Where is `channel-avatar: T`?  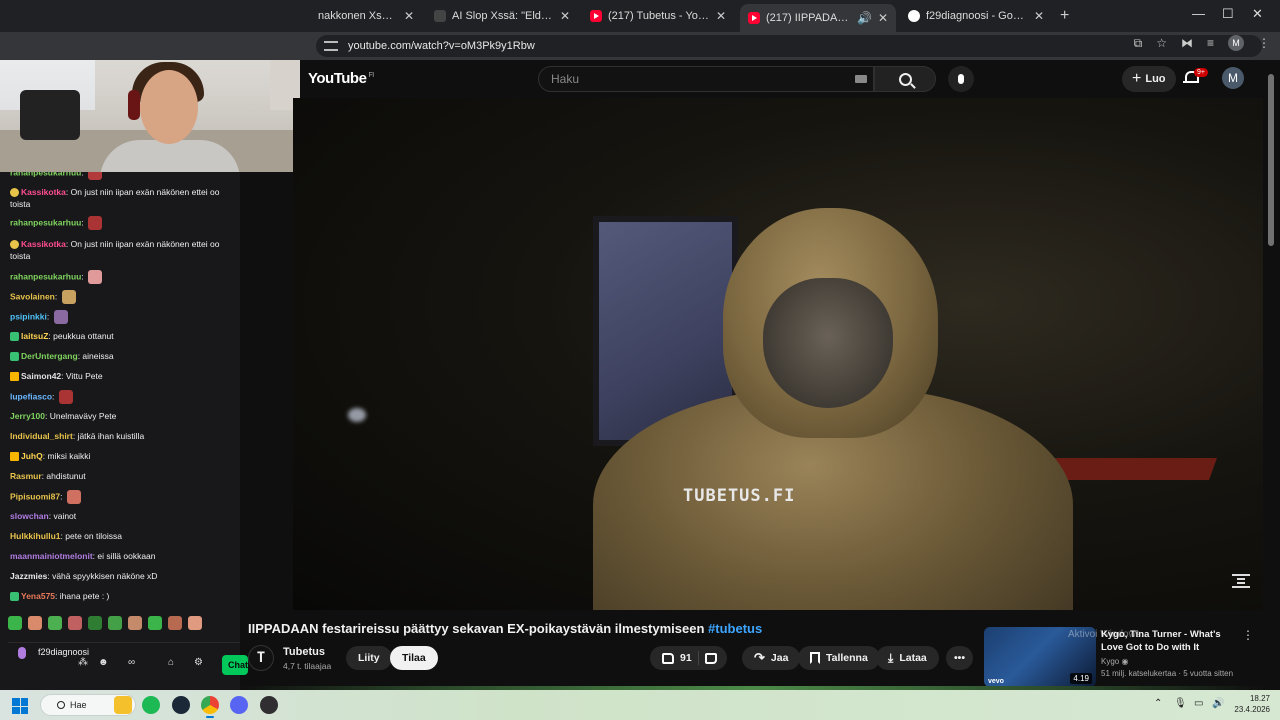
channel-avatar: T is located at coordinates (261, 658).